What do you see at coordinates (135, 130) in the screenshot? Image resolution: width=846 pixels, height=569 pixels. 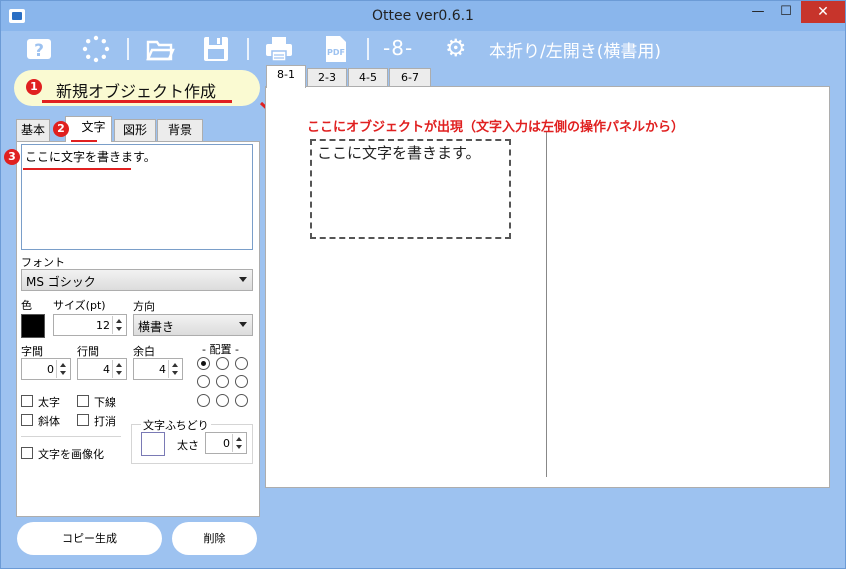 I see `tab-shape: 図形` at bounding box center [135, 130].